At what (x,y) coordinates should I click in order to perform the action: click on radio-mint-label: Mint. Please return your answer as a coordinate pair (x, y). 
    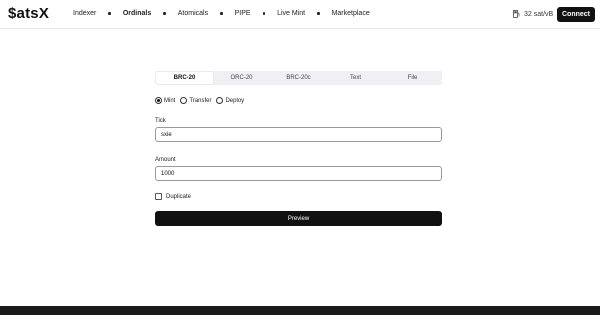
    Looking at the image, I should click on (170, 100).